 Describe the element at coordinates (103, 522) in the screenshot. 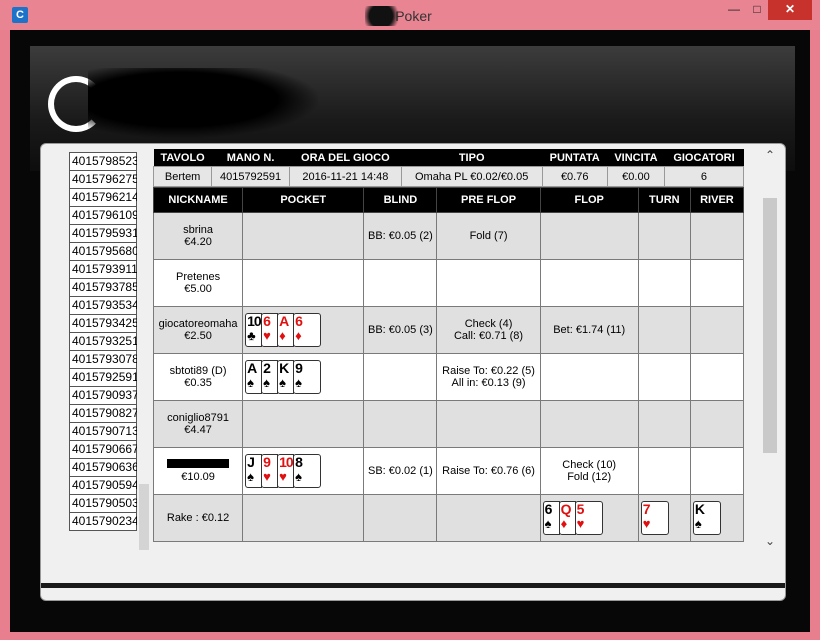

I see `hand-id-item: 4015790234` at that location.